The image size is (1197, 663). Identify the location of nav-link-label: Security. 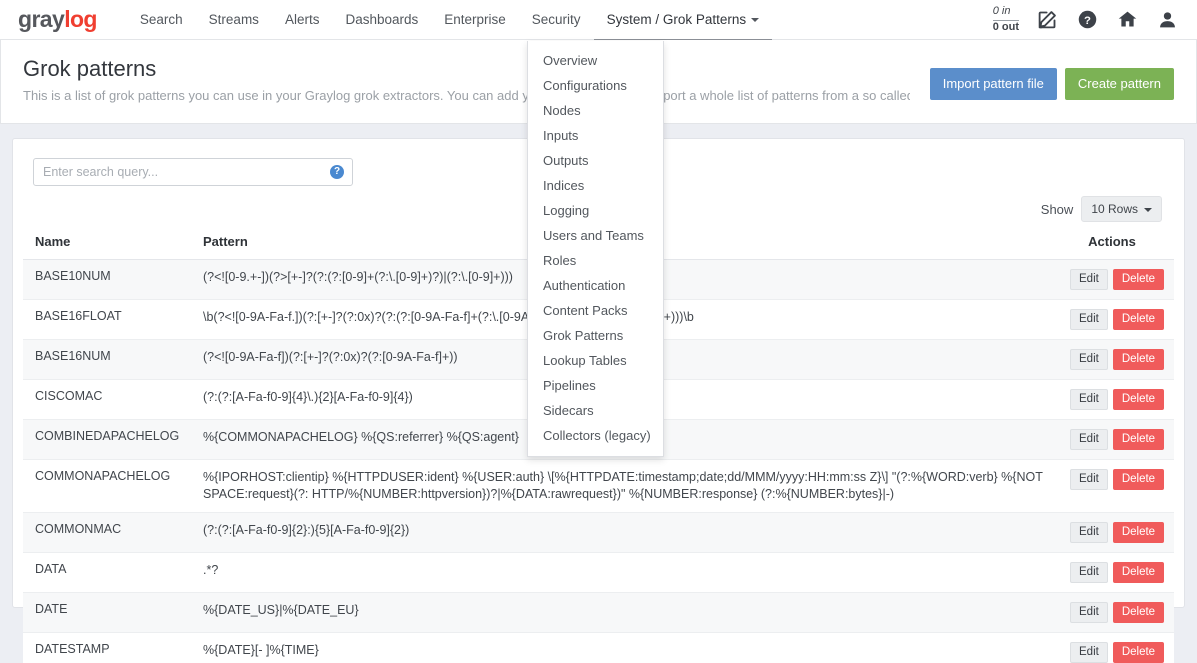
(556, 19).